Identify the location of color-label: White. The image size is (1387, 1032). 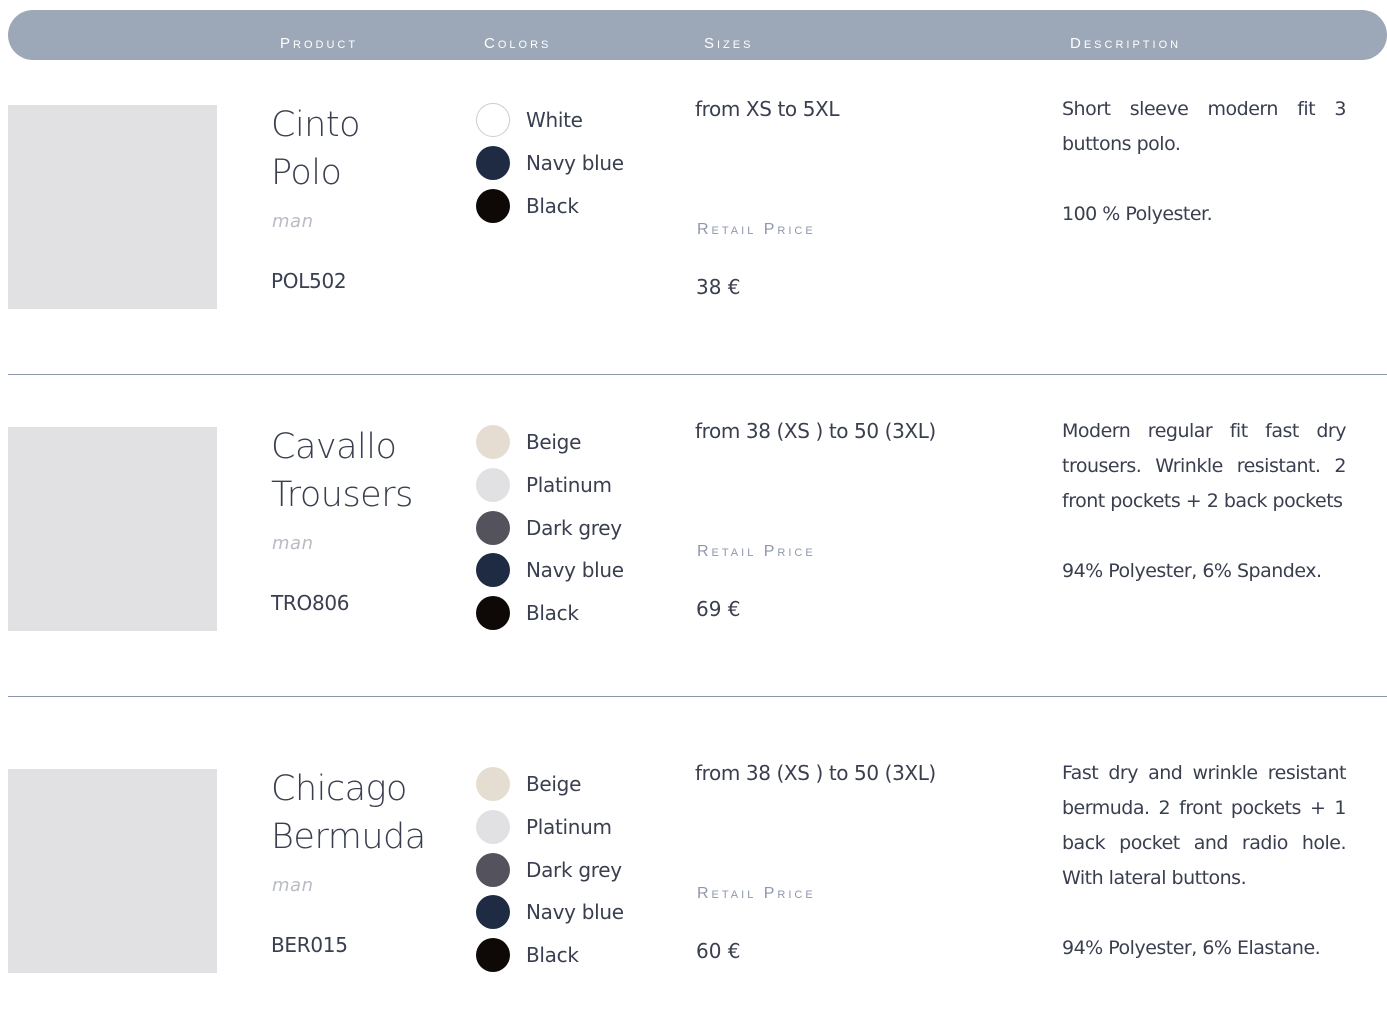
(554, 120).